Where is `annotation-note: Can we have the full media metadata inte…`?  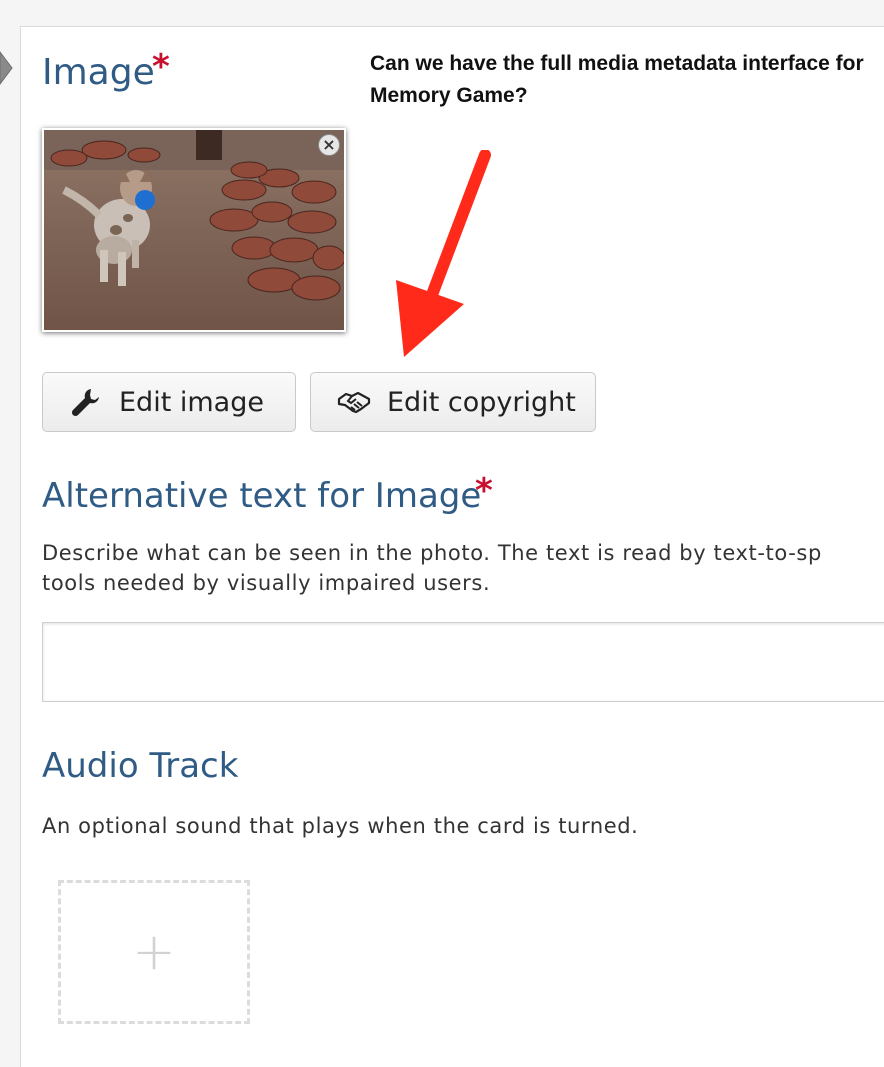 annotation-note: Can we have the full media metadata inte… is located at coordinates (617, 79).